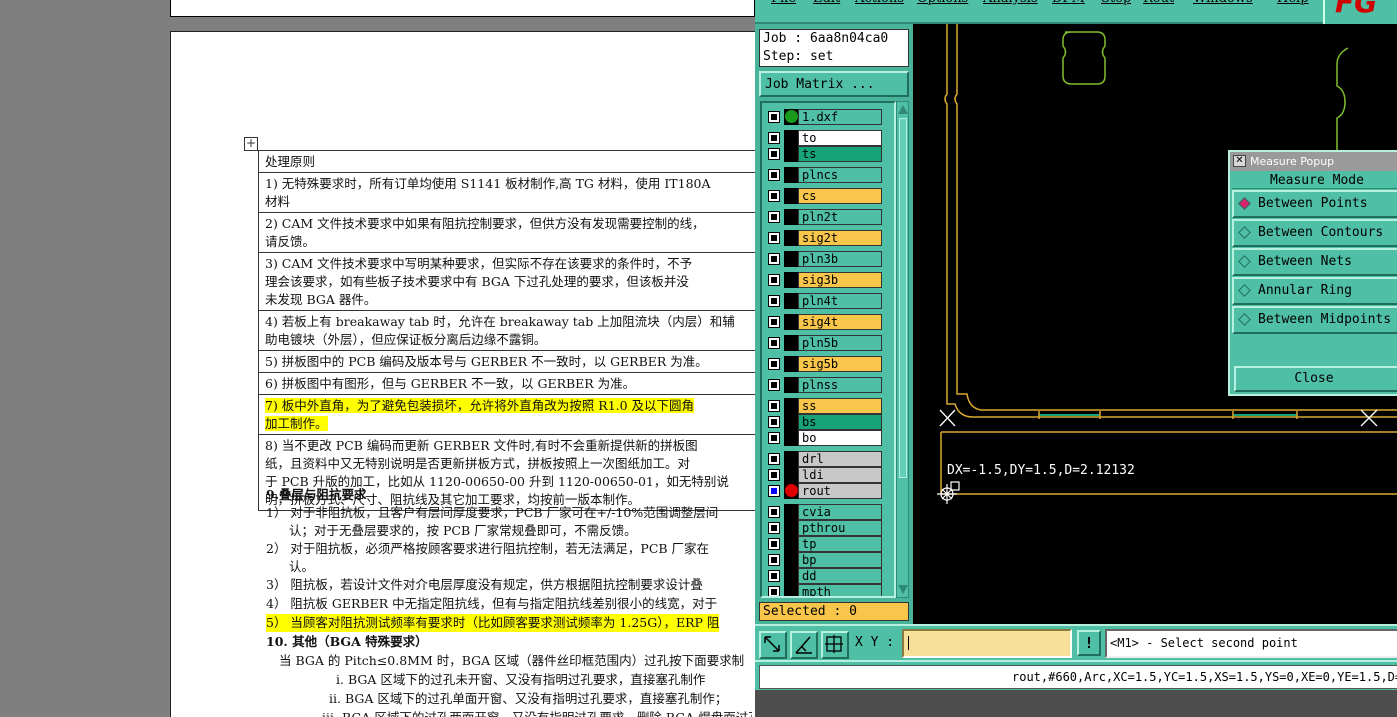  Describe the element at coordinates (840, 364) in the screenshot. I see `layer-name: sig5b` at that location.